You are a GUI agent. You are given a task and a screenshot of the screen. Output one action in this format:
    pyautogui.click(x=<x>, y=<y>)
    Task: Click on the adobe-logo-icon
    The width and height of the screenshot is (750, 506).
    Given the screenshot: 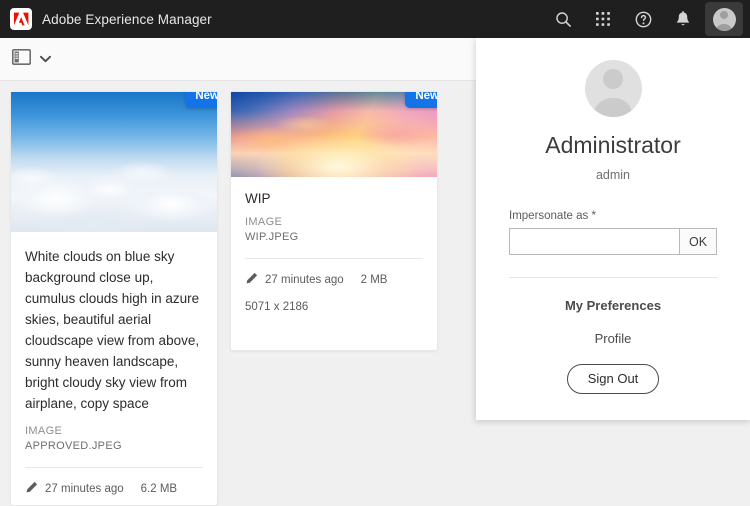 What is the action you would take?
    pyautogui.click(x=21, y=19)
    